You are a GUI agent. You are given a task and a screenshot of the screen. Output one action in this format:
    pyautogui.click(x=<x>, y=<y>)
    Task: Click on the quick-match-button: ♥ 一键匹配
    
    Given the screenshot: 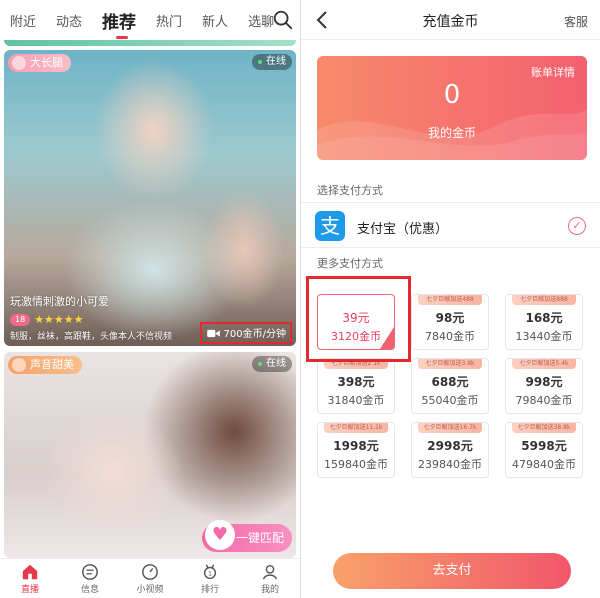 What is the action you would take?
    pyautogui.click(x=246, y=536)
    